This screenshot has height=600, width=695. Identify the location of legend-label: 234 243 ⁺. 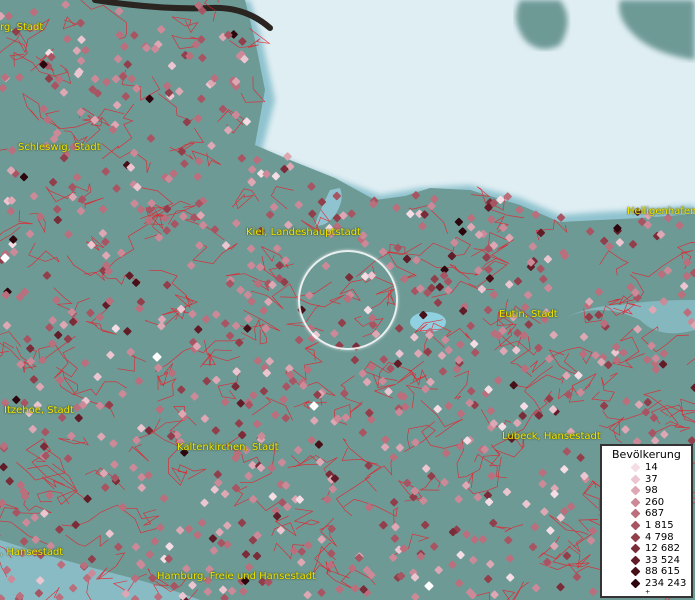
(666, 588).